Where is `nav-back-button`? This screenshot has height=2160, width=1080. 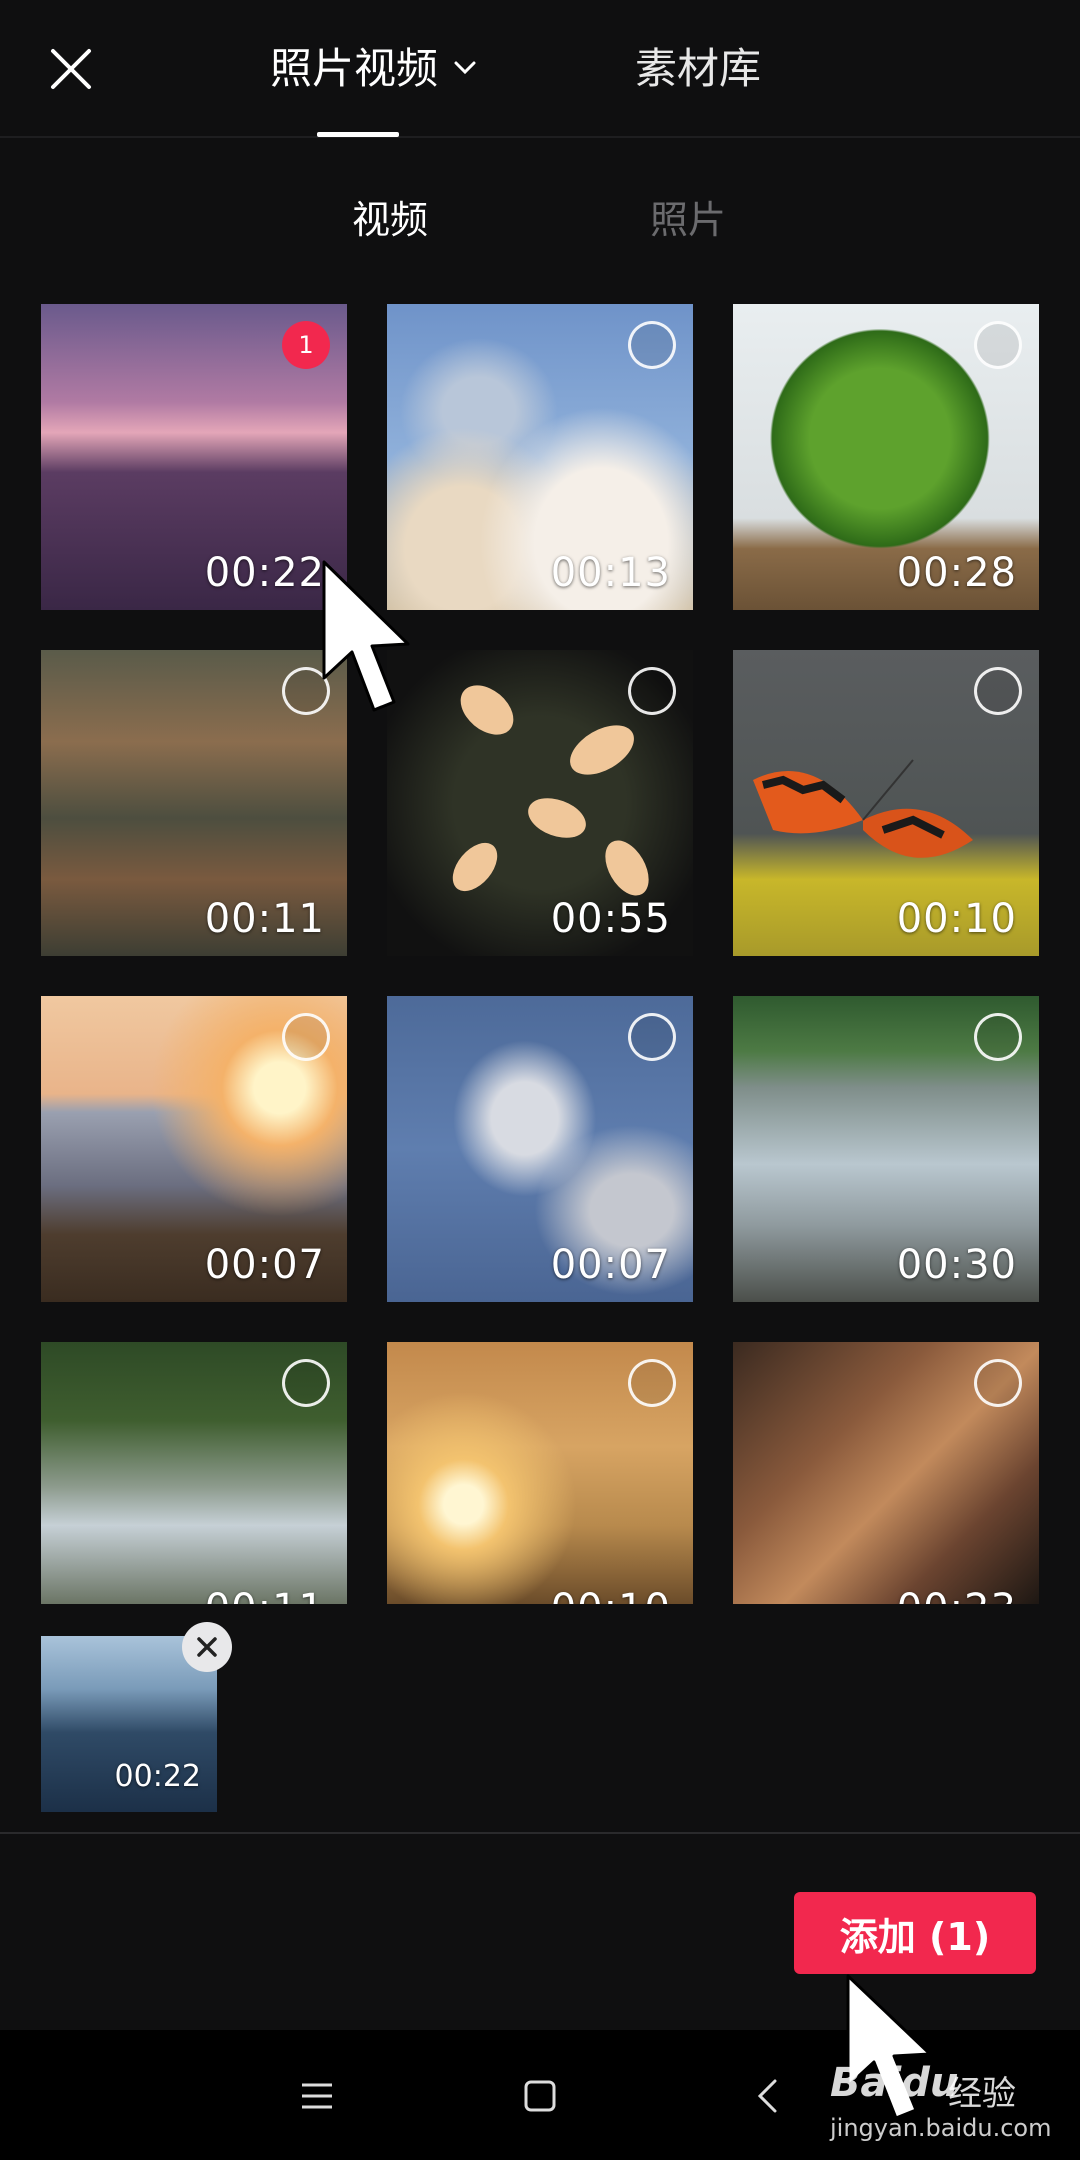 nav-back-button is located at coordinates (767, 2096).